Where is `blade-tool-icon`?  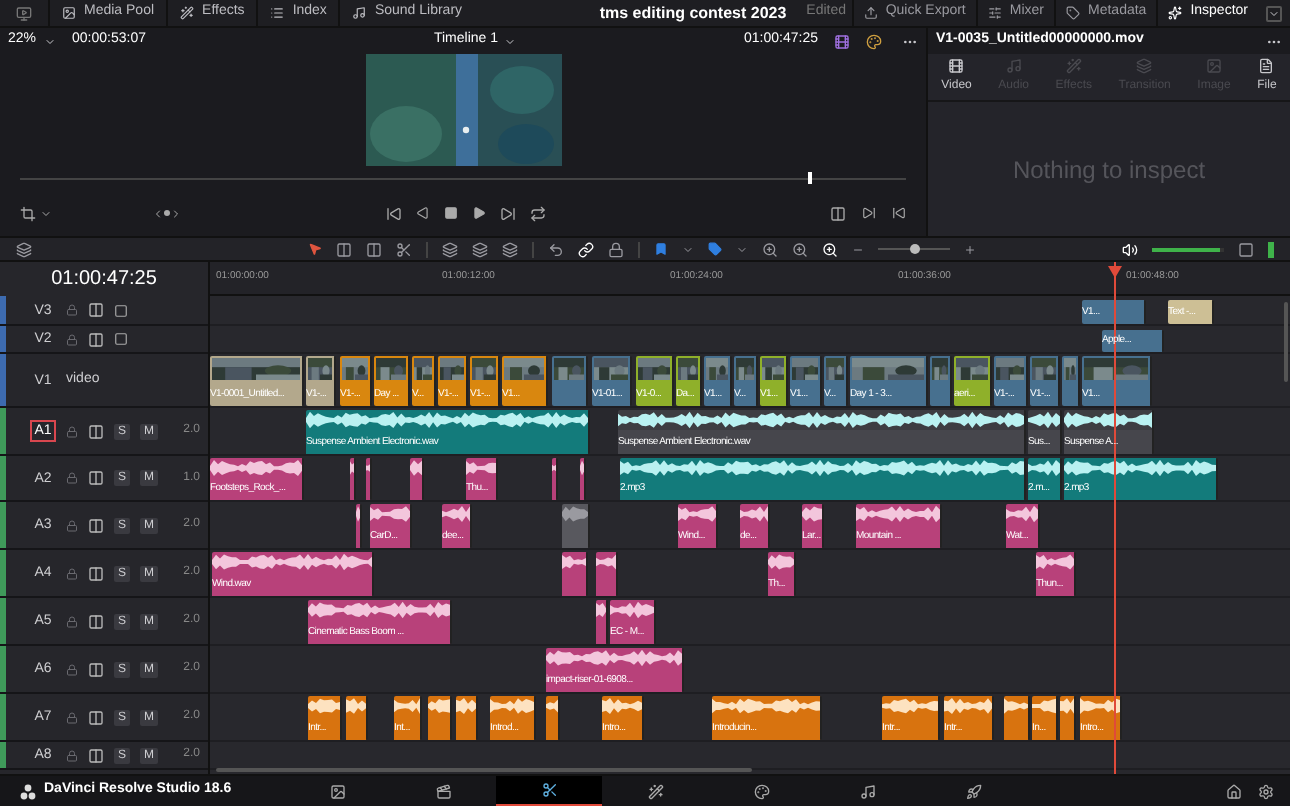
blade-tool-icon is located at coordinates (404, 249).